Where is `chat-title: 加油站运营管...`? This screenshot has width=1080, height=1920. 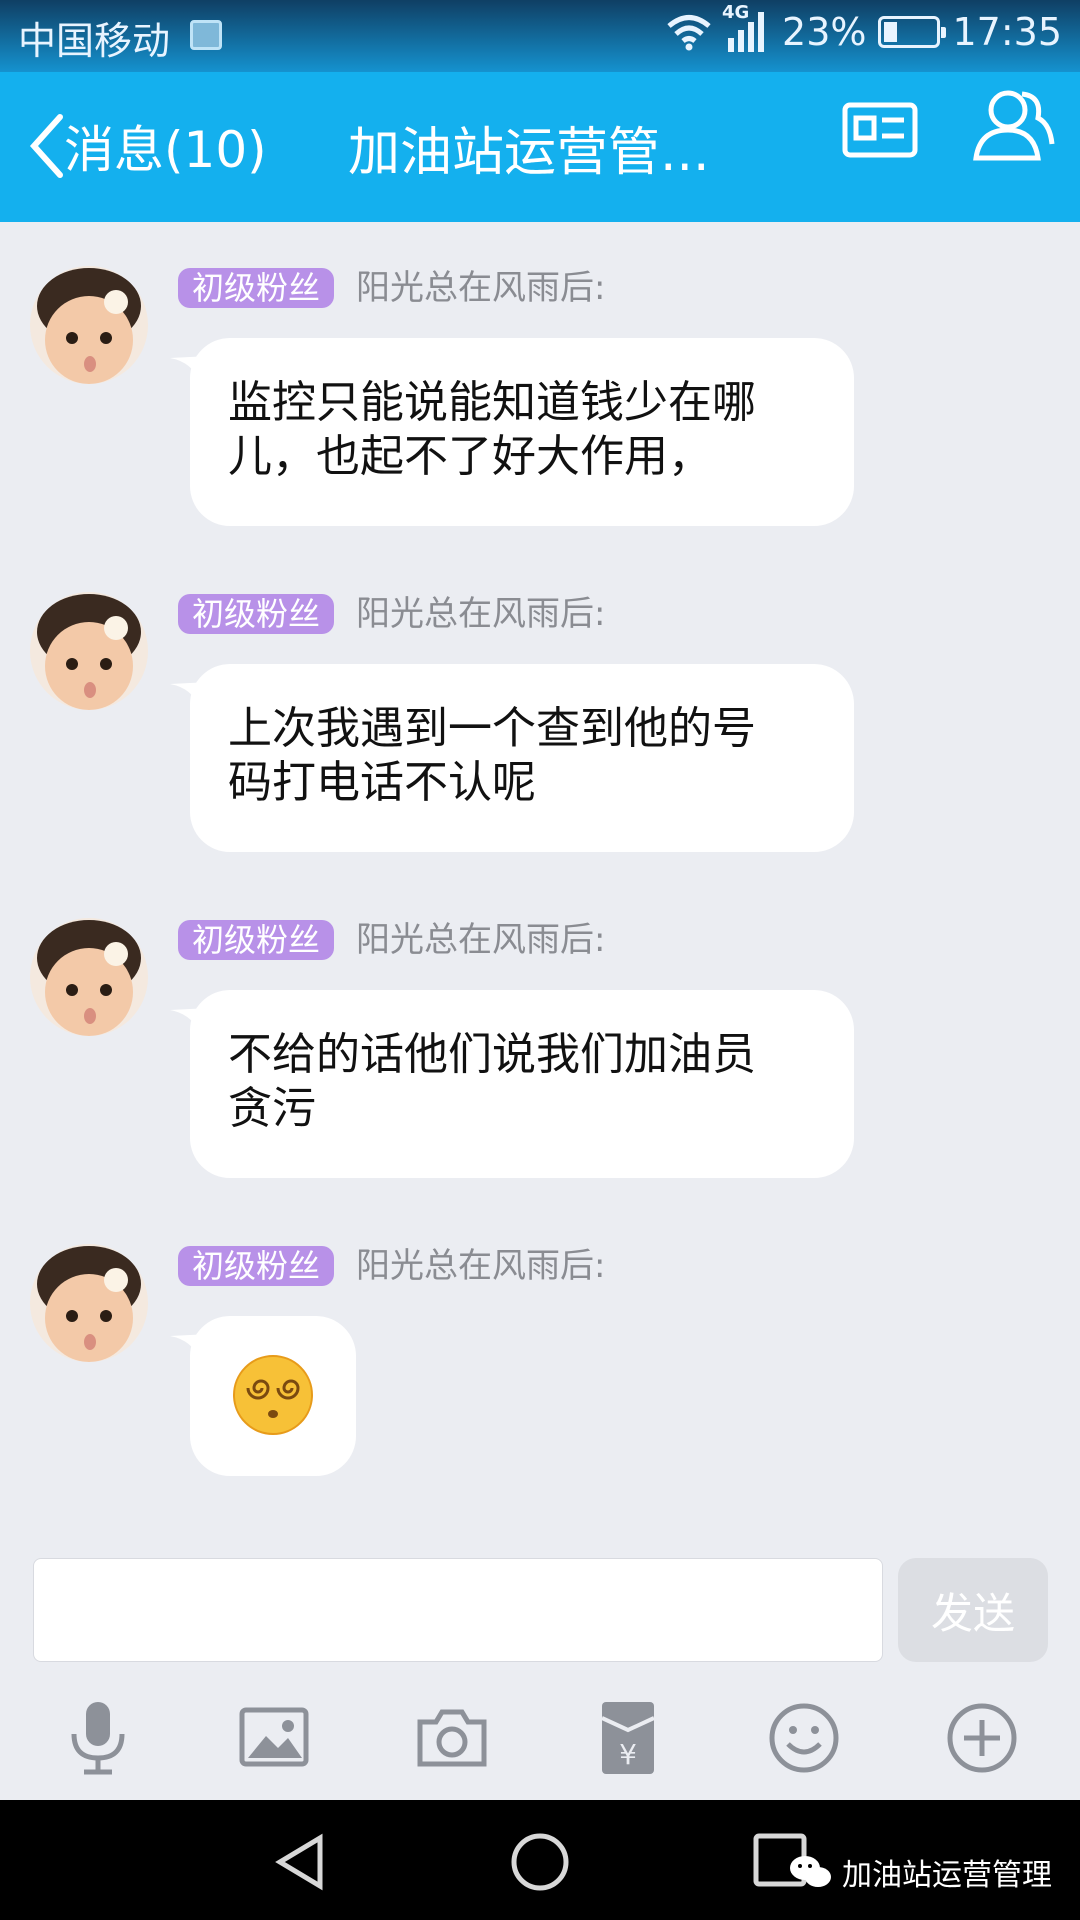 chat-title: 加油站运营管... is located at coordinates (529, 153).